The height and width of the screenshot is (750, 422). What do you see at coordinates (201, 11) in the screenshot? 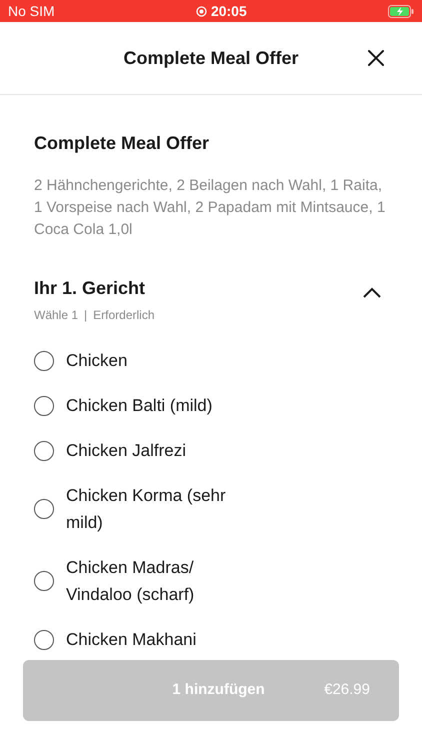
I see `location-icon` at bounding box center [201, 11].